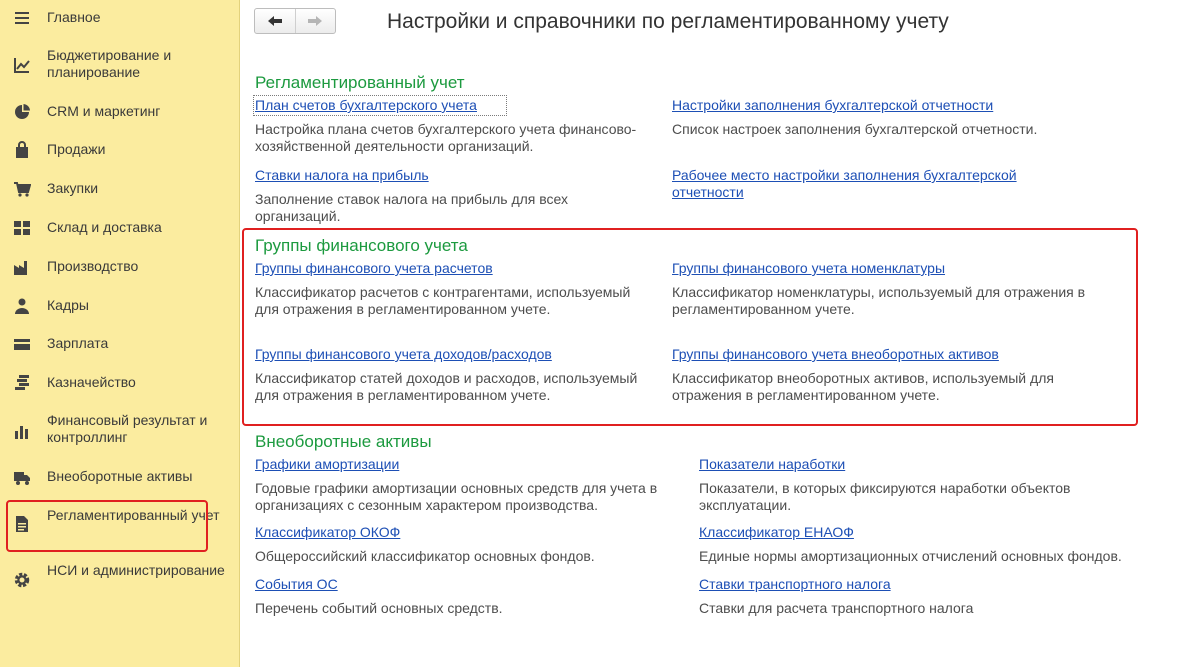 The image size is (1200, 667). Describe the element at coordinates (119, 19) in the screenshot. I see `sidebar-item-main: Главное` at that location.